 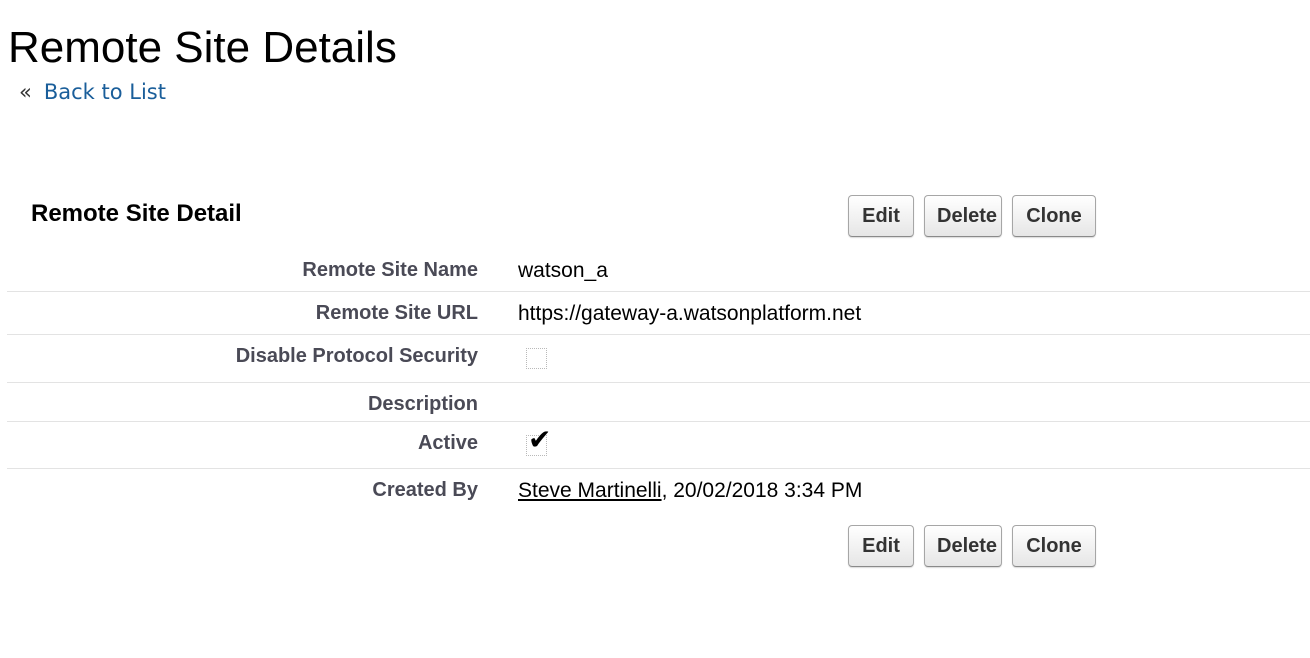 I want to click on delete-button: Delete, so click(x=963, y=216).